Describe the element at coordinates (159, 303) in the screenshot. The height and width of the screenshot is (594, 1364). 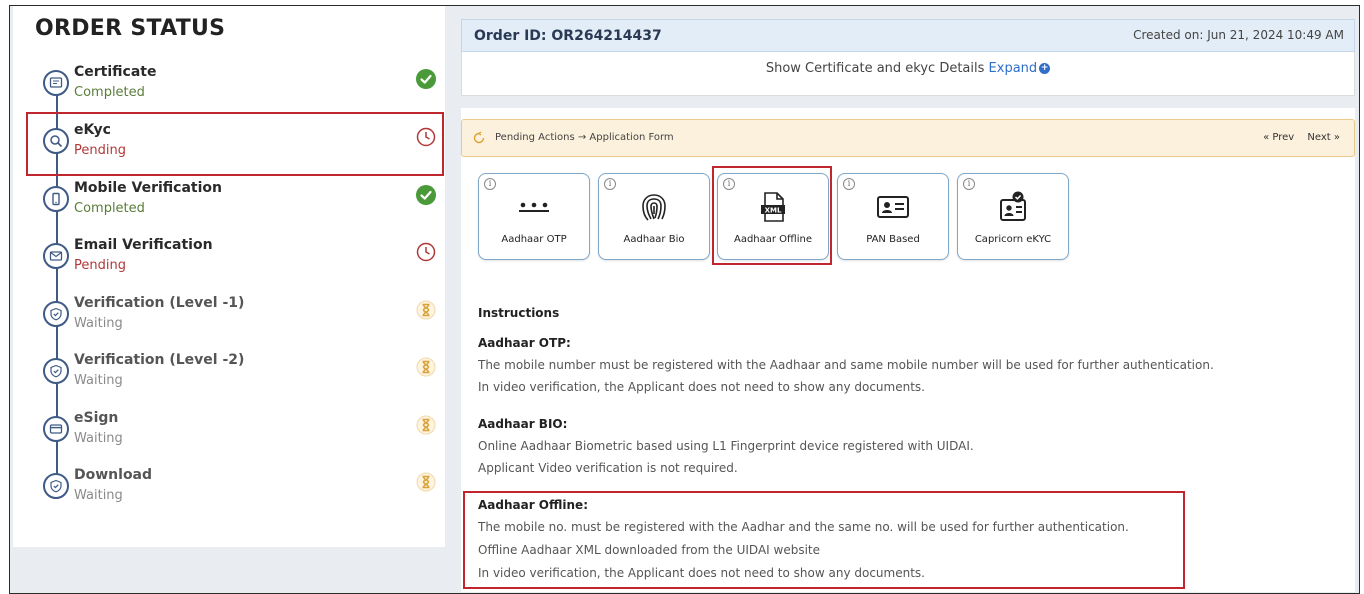
I see `step-title: Verification (Level -1)` at that location.